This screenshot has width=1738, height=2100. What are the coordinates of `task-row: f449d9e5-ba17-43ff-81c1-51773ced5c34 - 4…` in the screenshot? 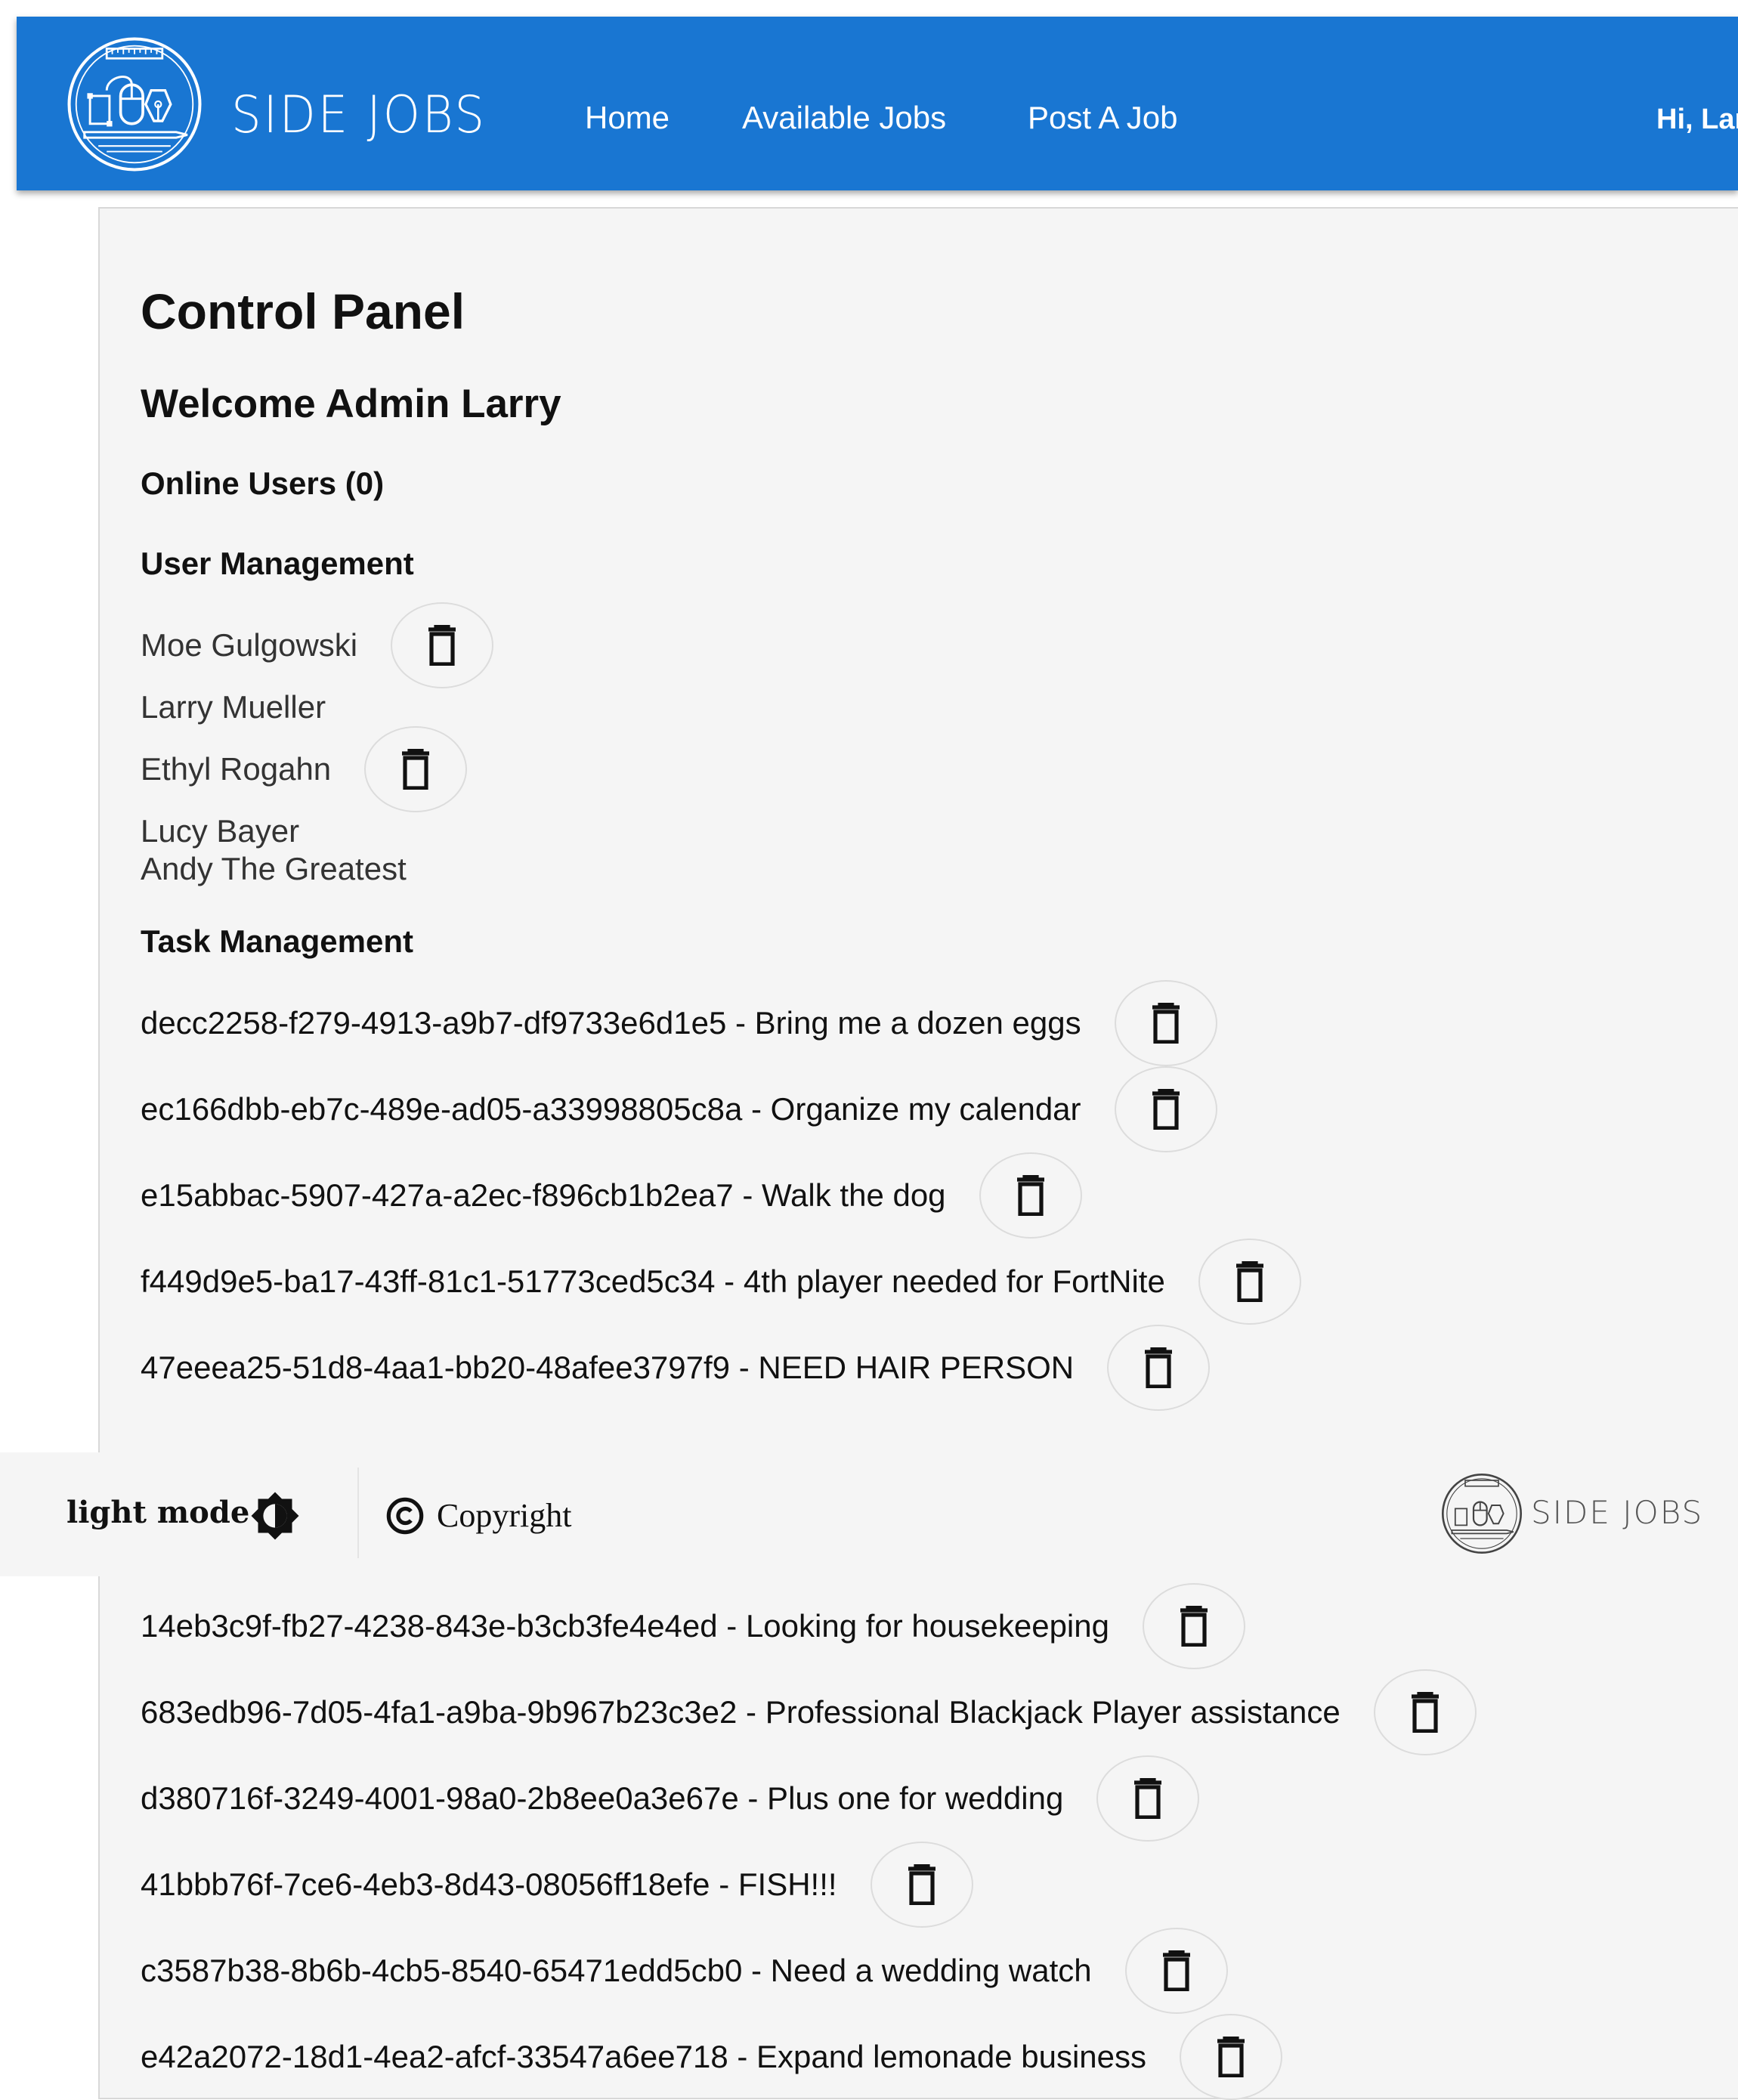 It's located at (721, 1282).